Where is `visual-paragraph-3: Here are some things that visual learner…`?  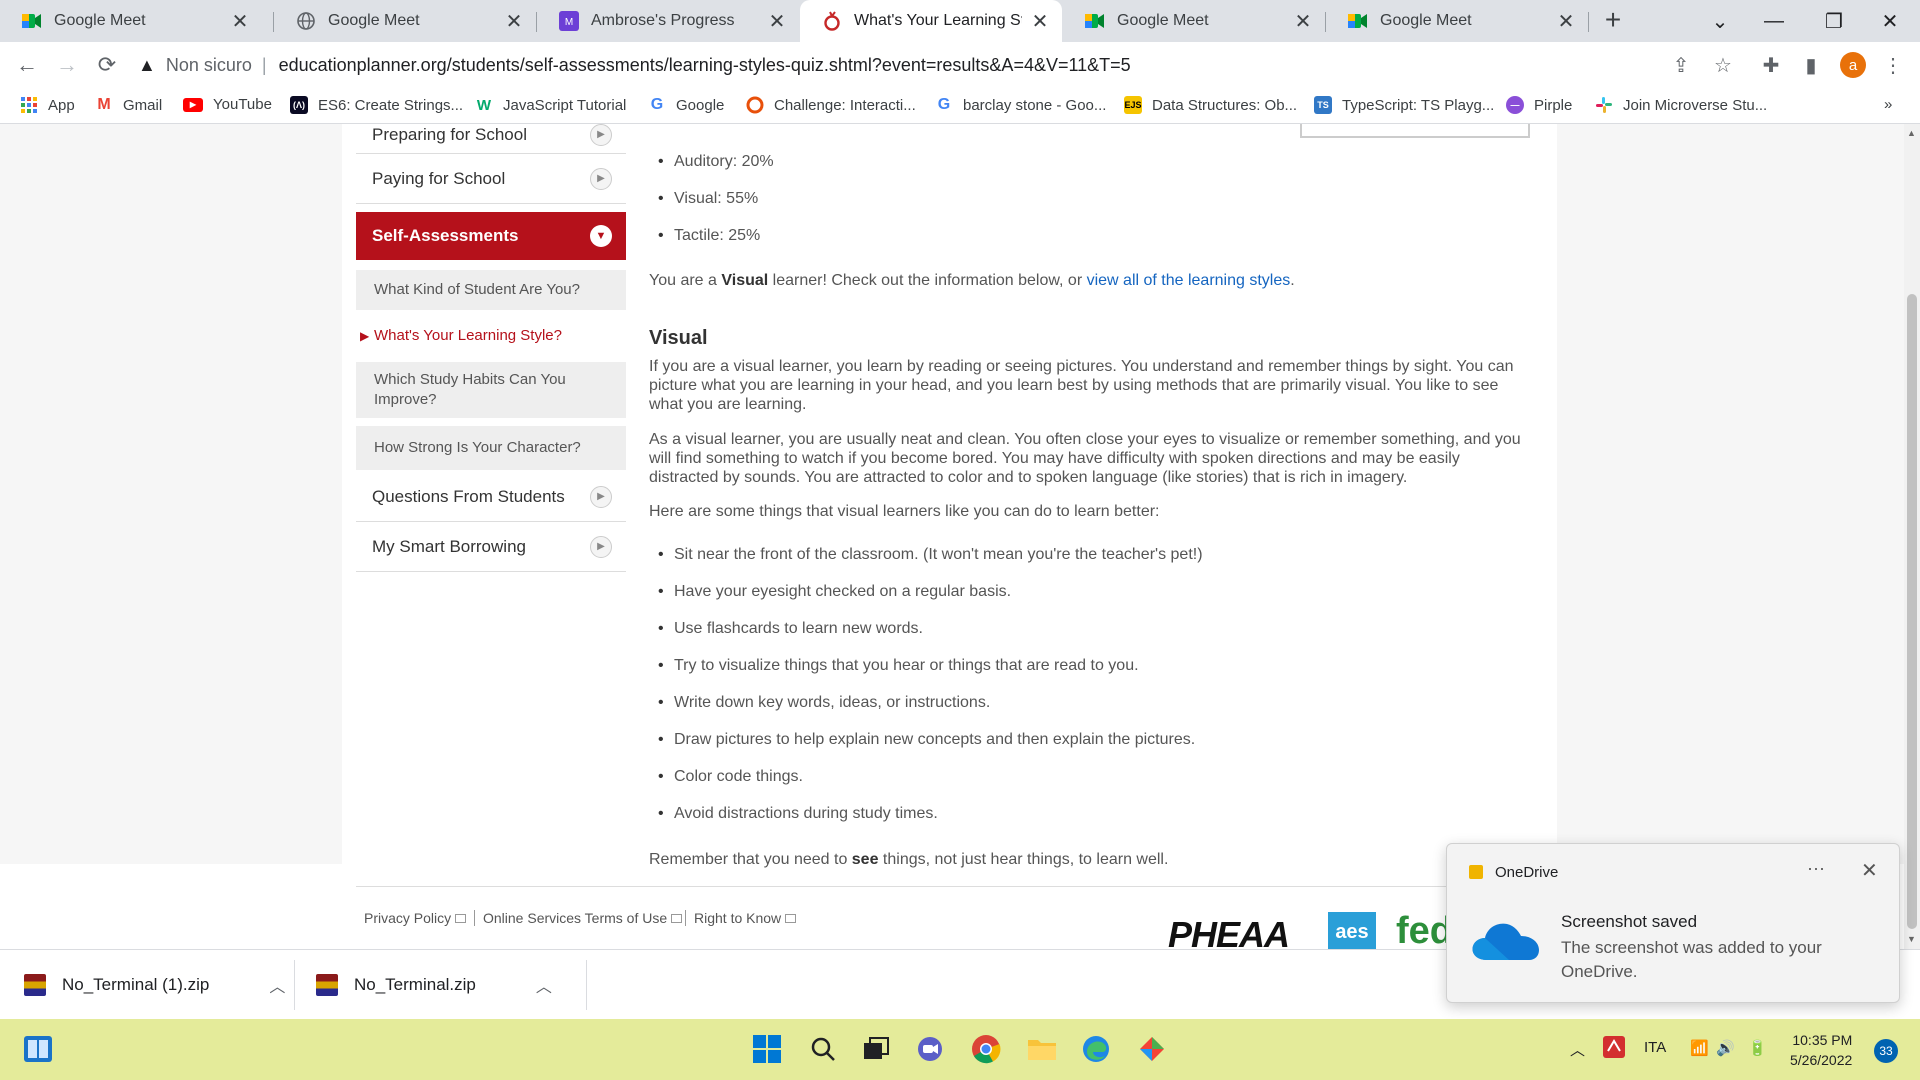 visual-paragraph-3: Here are some things that visual learner… is located at coordinates (904, 511).